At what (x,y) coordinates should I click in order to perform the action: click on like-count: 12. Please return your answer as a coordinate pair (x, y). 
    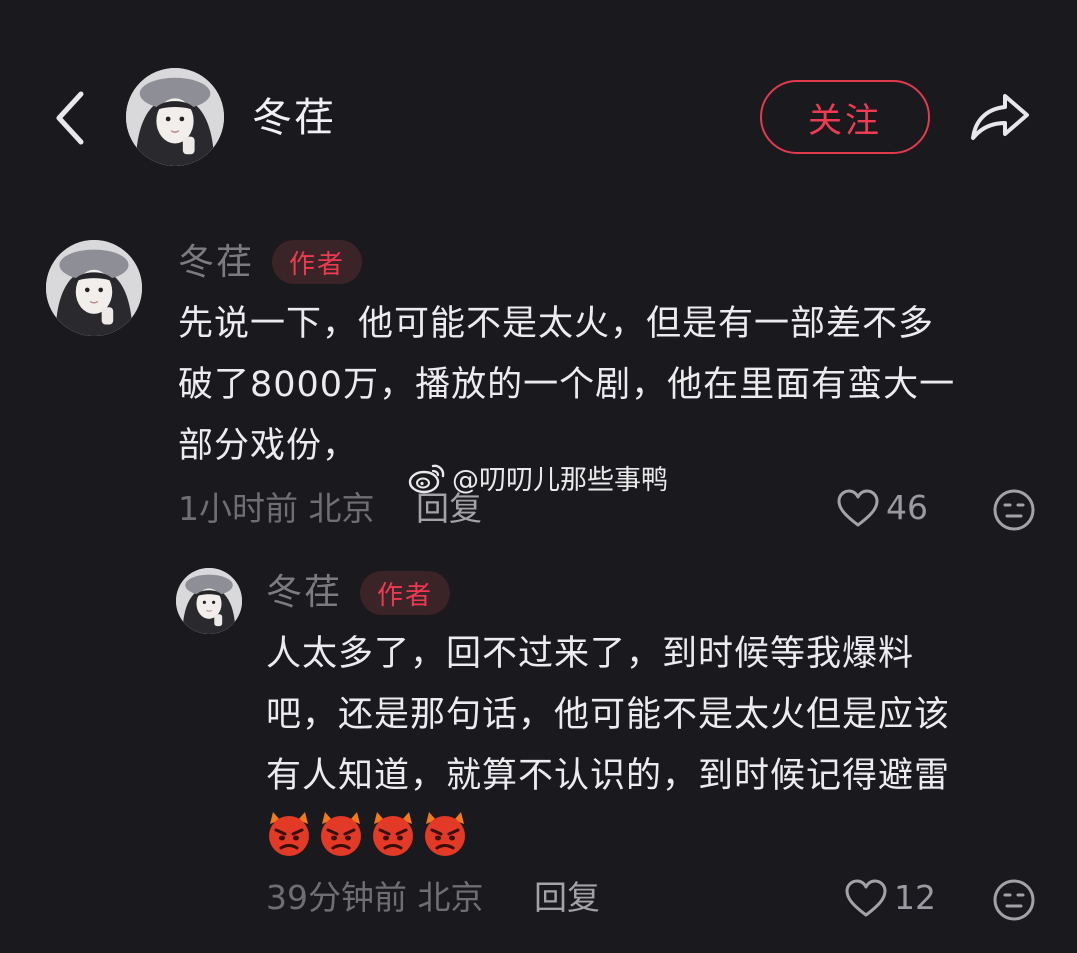
    Looking at the image, I should click on (915, 897).